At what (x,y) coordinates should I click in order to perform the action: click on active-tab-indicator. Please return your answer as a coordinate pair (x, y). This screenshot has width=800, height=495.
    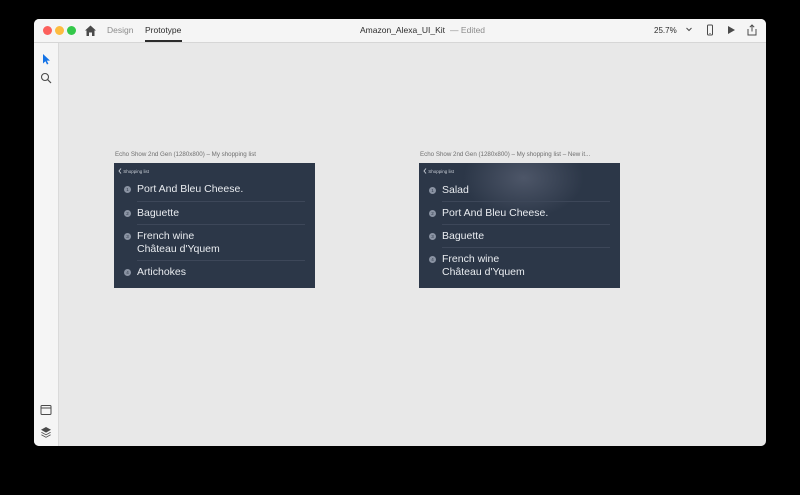
    Looking at the image, I should click on (163, 41).